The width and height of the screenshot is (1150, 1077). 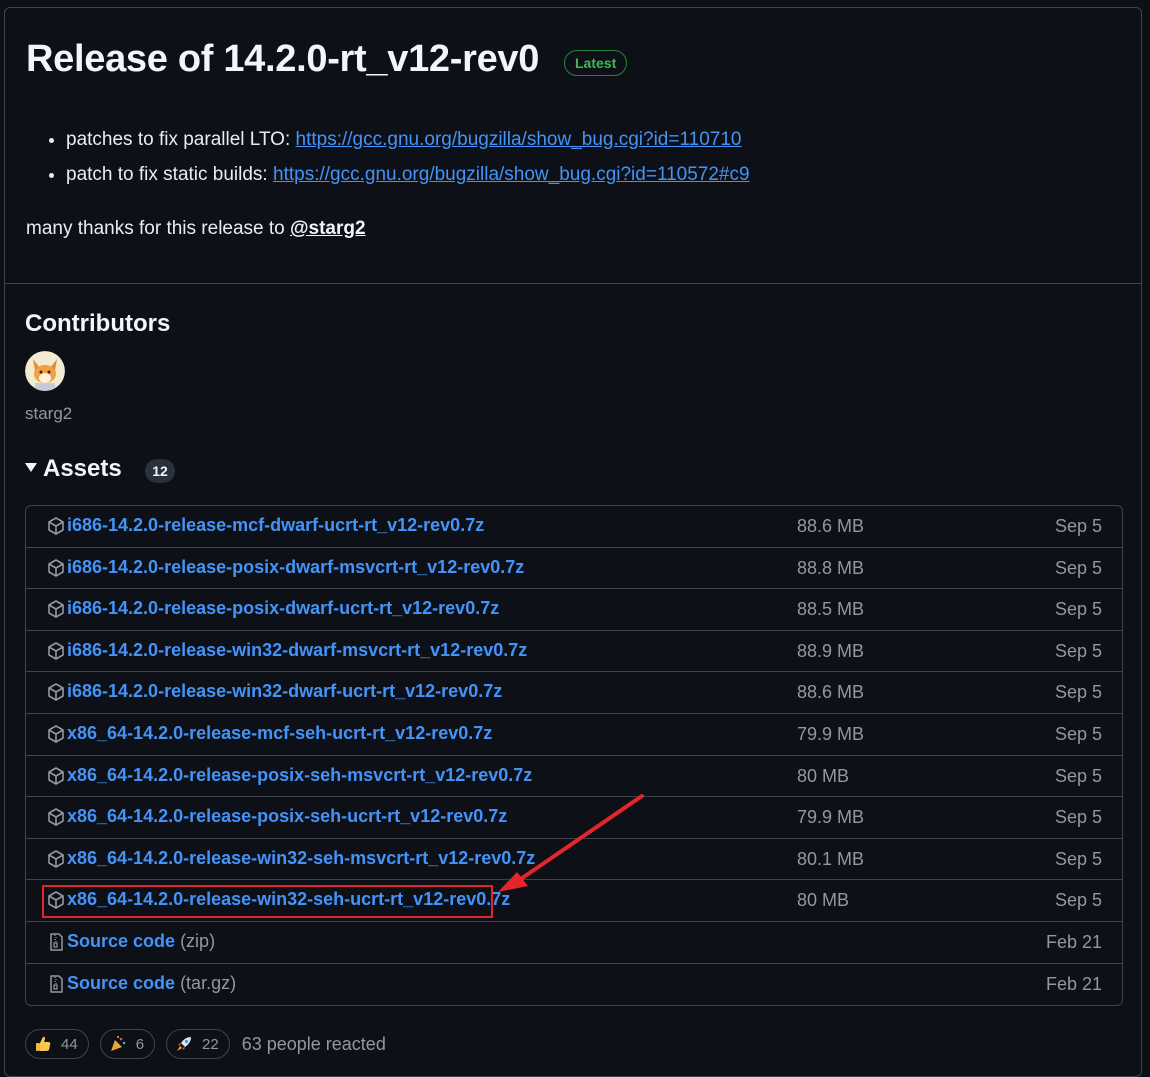 I want to click on asset-link: Source code (tar.gz), so click(x=151, y=983).